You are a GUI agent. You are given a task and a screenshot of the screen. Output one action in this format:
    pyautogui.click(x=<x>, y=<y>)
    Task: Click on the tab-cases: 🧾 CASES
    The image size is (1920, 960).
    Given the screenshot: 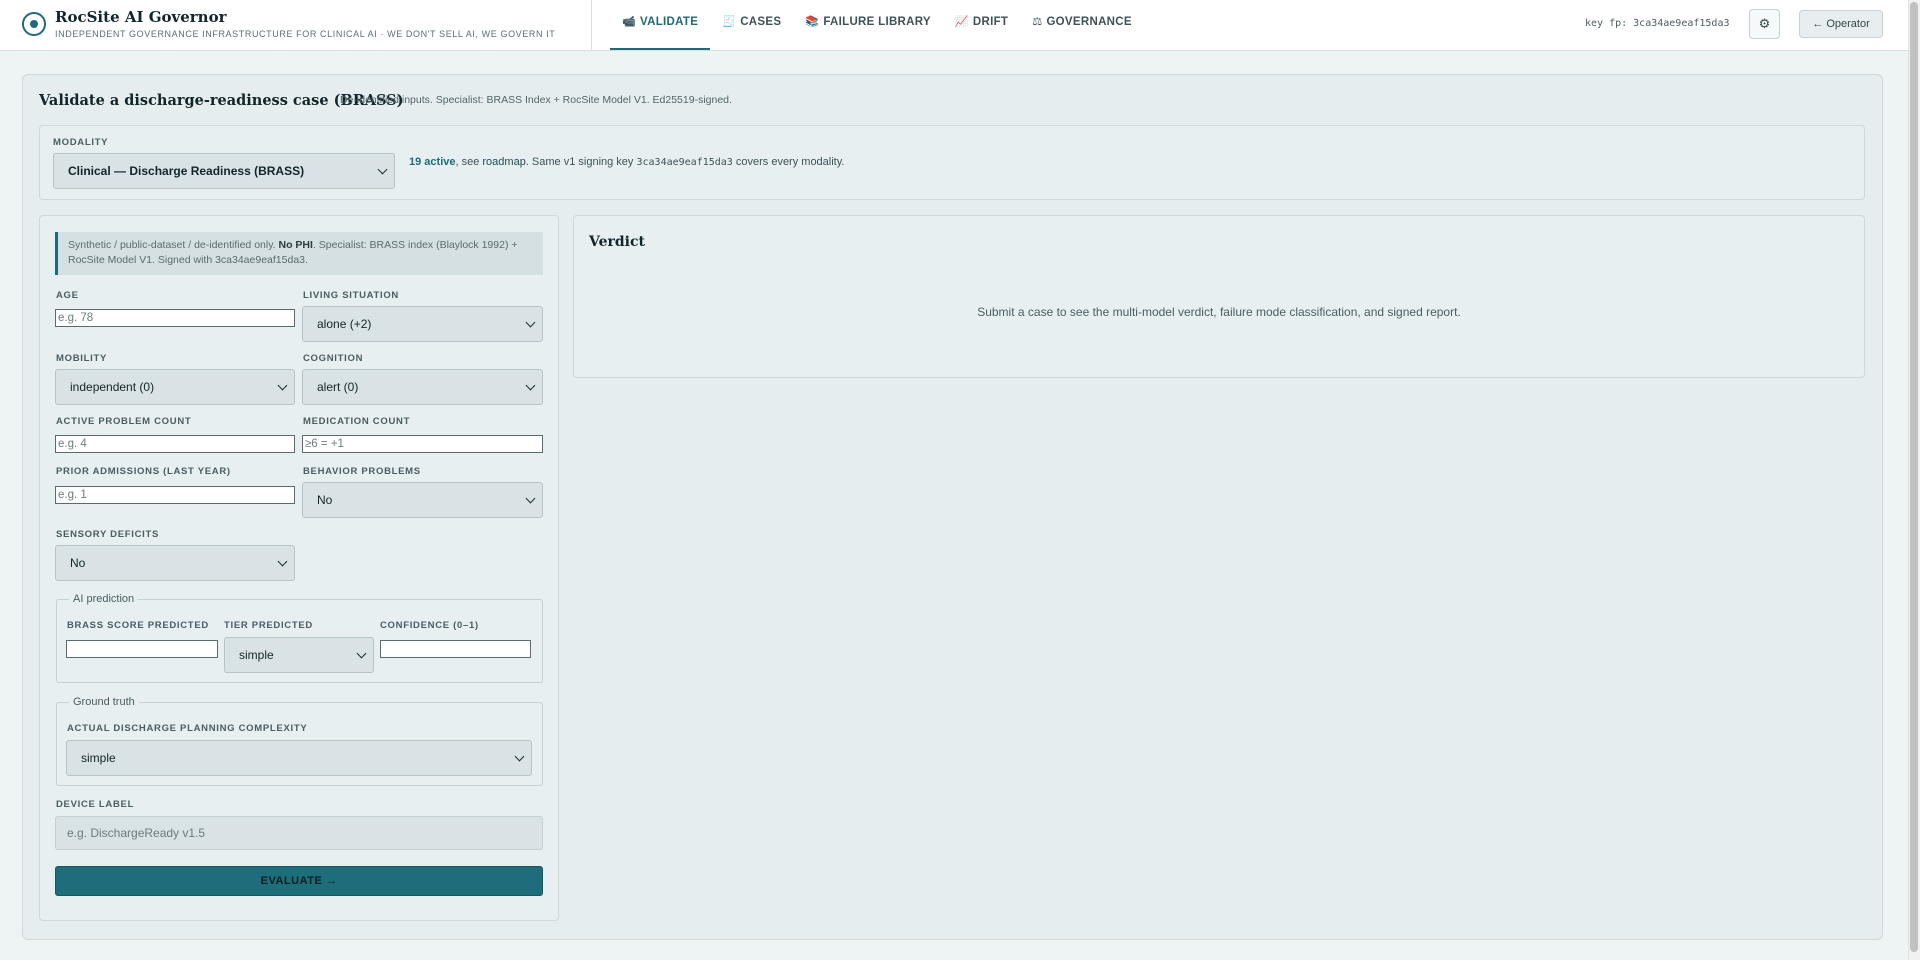 What is the action you would take?
    pyautogui.click(x=751, y=25)
    